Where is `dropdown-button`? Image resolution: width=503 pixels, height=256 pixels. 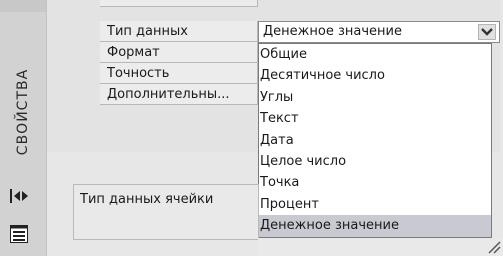
dropdown-button is located at coordinates (487, 32).